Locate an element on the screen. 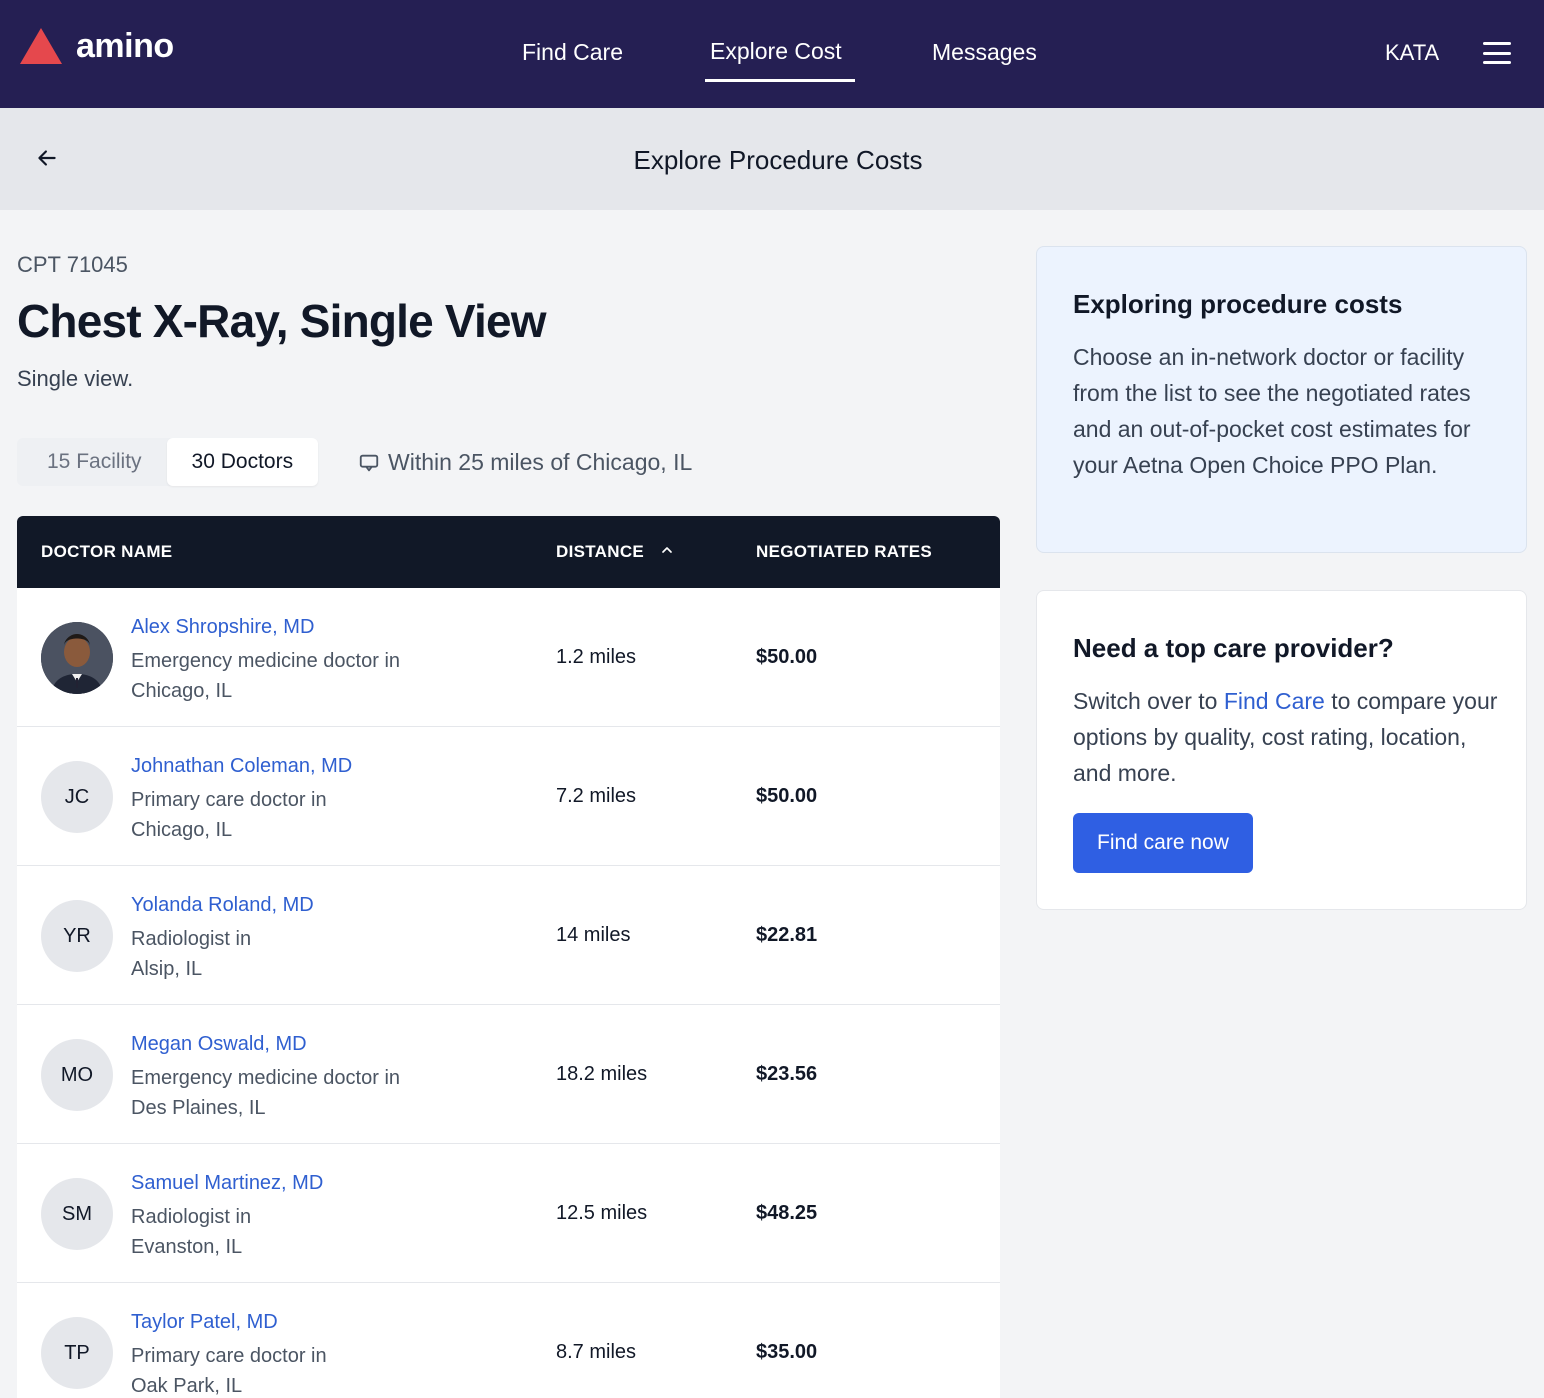  column-distance: DISTANCE is located at coordinates (615, 552).